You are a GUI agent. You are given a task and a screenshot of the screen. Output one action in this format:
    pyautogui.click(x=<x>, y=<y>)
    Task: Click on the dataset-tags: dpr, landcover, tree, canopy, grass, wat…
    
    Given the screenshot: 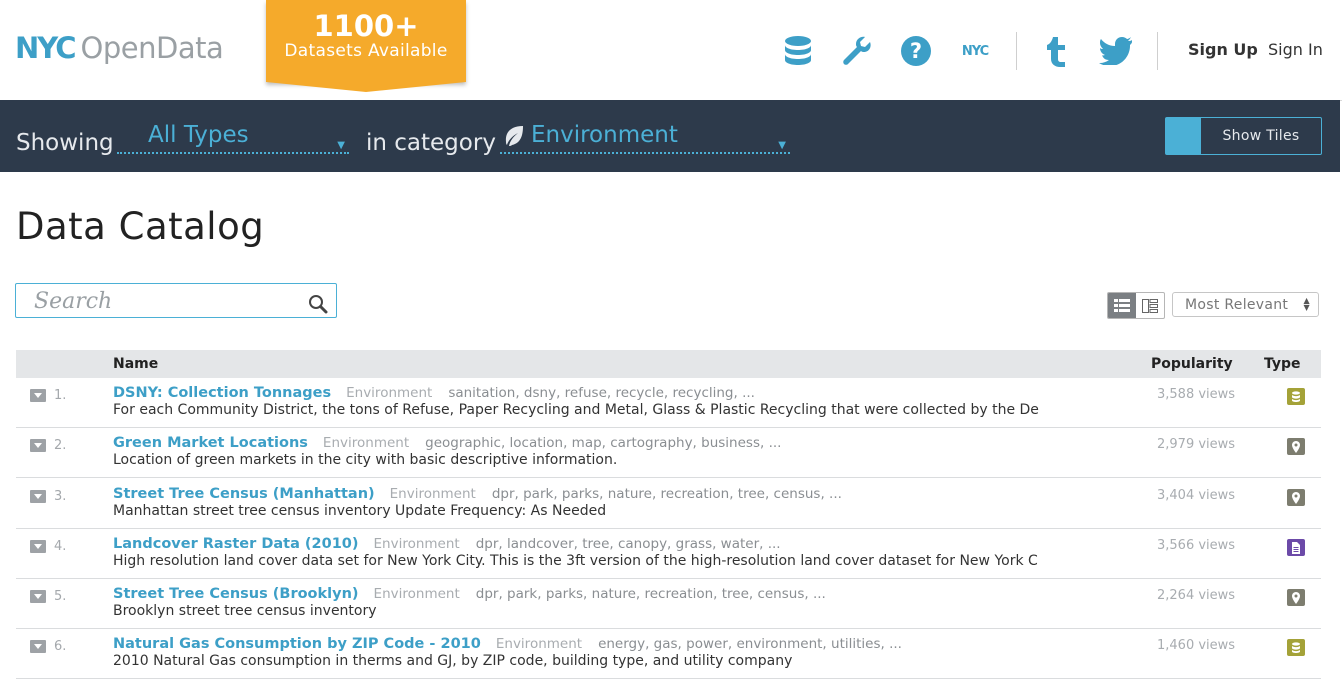 What is the action you would take?
    pyautogui.click(x=628, y=544)
    